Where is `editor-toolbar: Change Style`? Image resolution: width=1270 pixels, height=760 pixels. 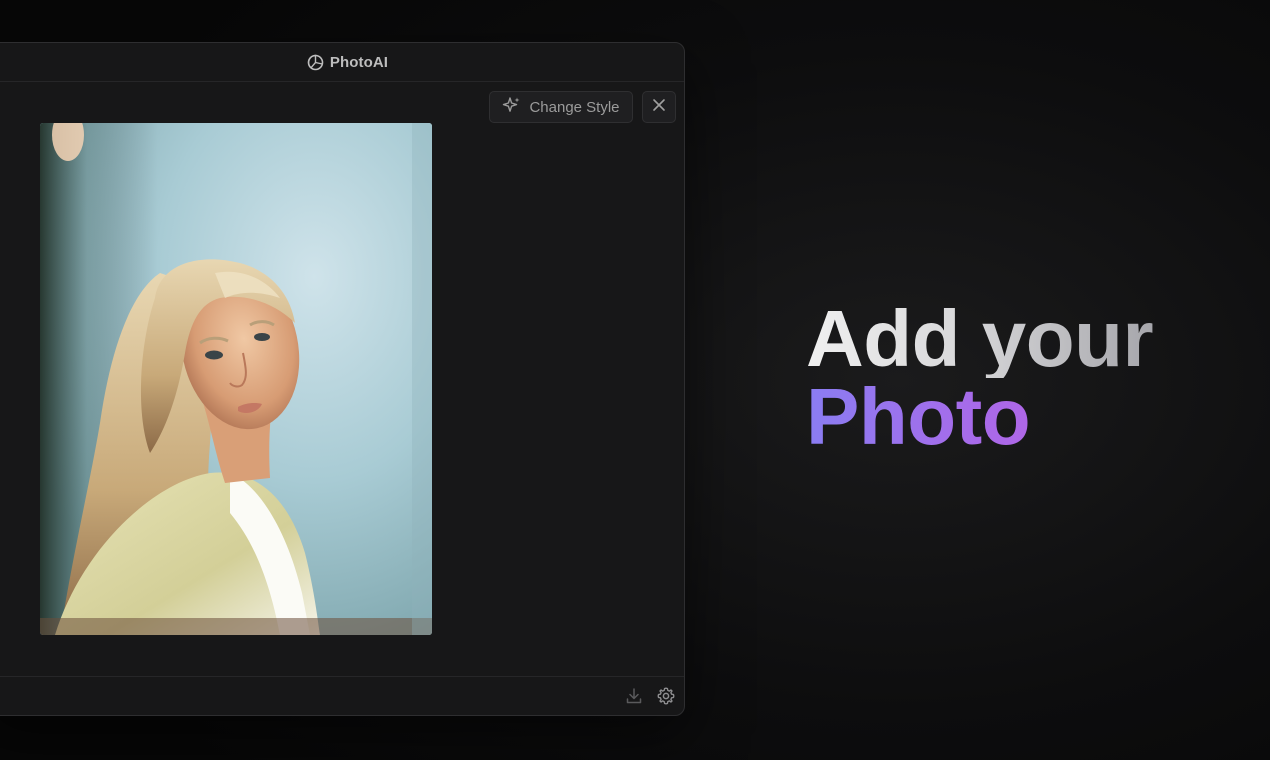
editor-toolbar: Change Style is located at coordinates (582, 107).